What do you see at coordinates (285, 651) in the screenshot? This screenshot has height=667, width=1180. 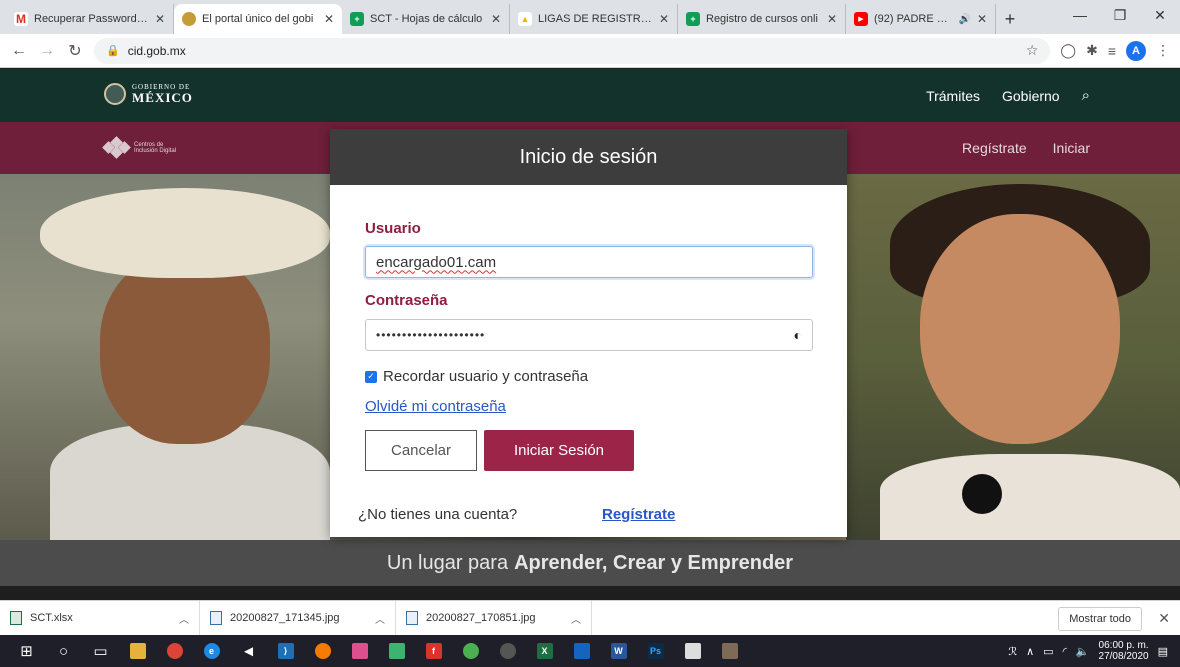 I see `vscode-icon: ⟩` at bounding box center [285, 651].